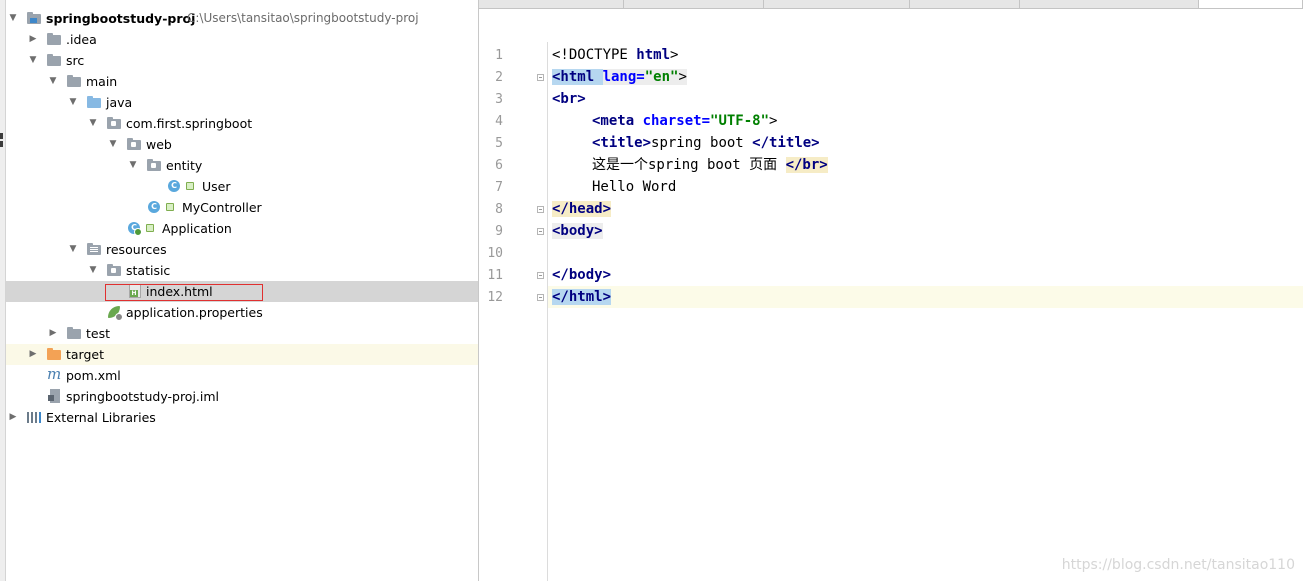 The width and height of the screenshot is (1303, 581). I want to click on code-line-7: Hello Word, so click(634, 187).